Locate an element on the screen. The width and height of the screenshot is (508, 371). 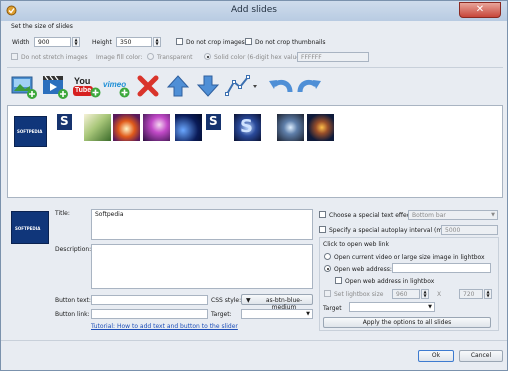
window-title: Add slides is located at coordinates (254, 10).